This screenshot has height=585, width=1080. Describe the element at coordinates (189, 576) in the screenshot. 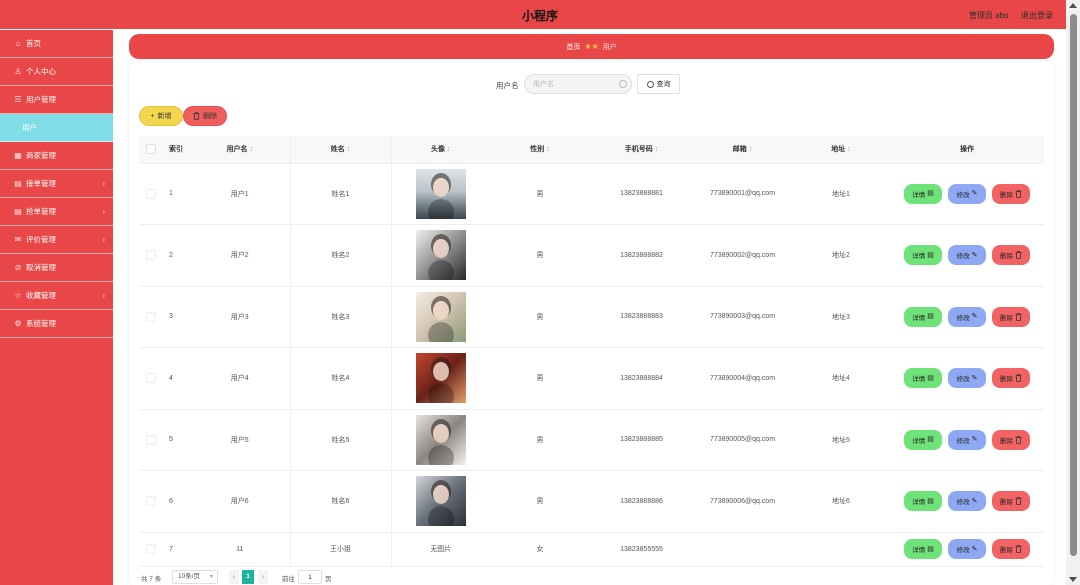

I see `page-size-value: 10条/页` at that location.